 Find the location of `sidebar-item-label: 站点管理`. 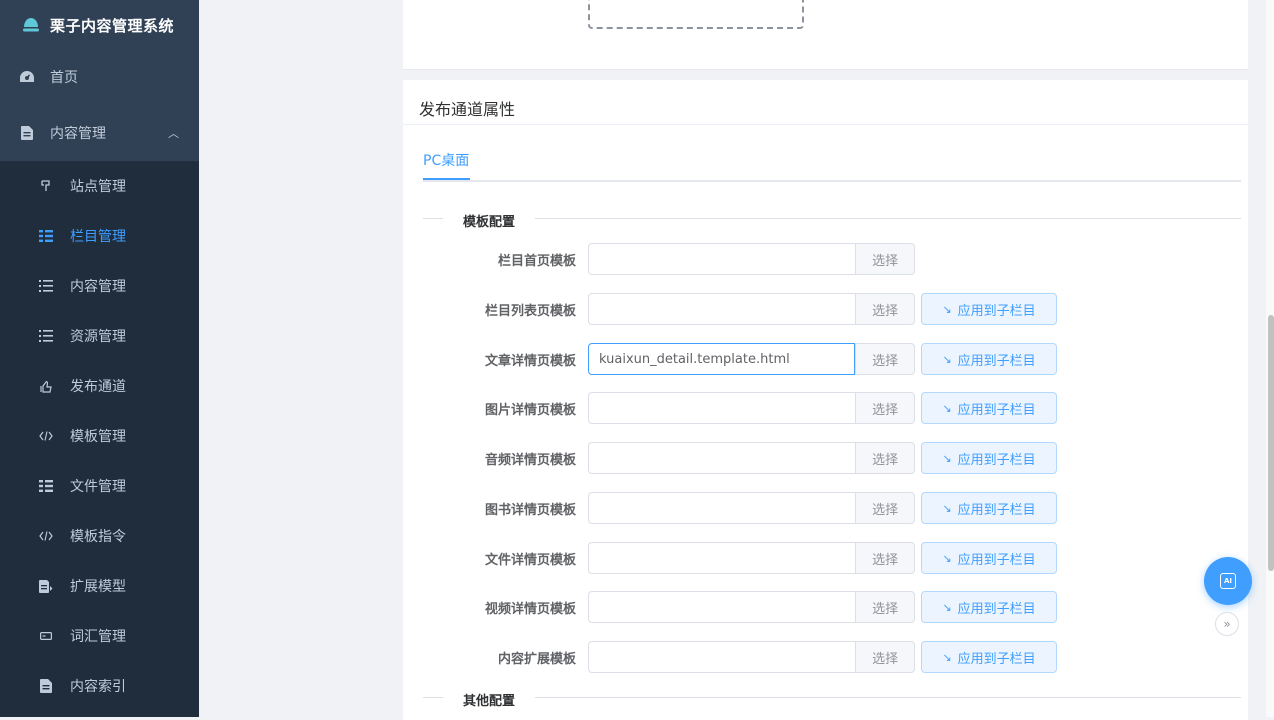

sidebar-item-label: 站点管理 is located at coordinates (98, 187).